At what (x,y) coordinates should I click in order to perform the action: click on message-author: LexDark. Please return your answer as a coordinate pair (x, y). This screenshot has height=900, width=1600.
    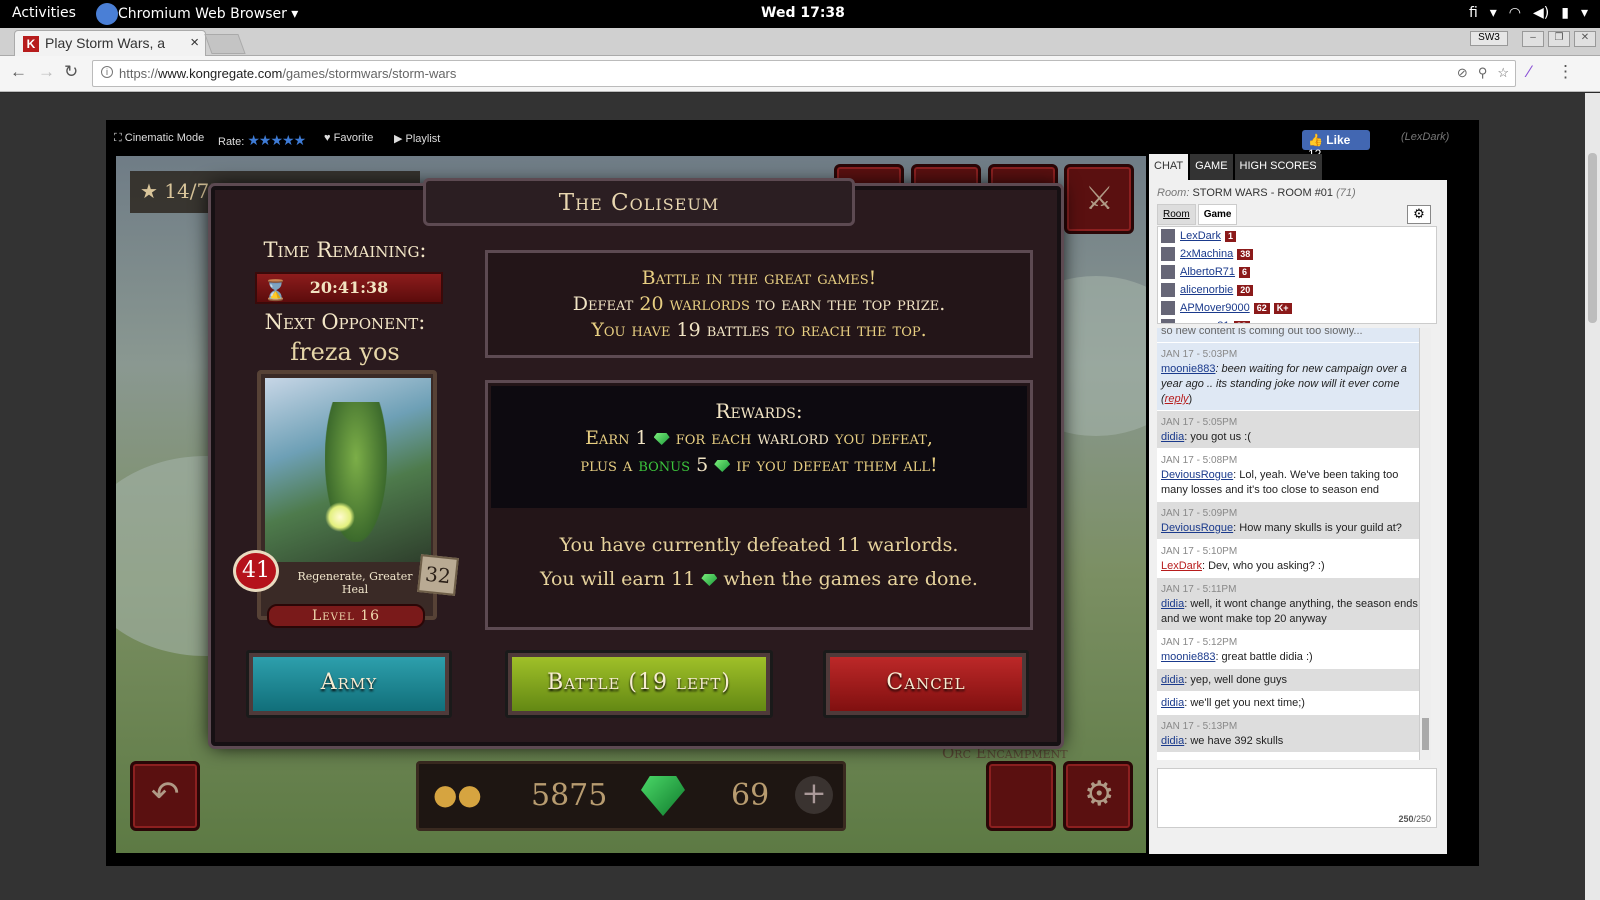
    Looking at the image, I should click on (1181, 566).